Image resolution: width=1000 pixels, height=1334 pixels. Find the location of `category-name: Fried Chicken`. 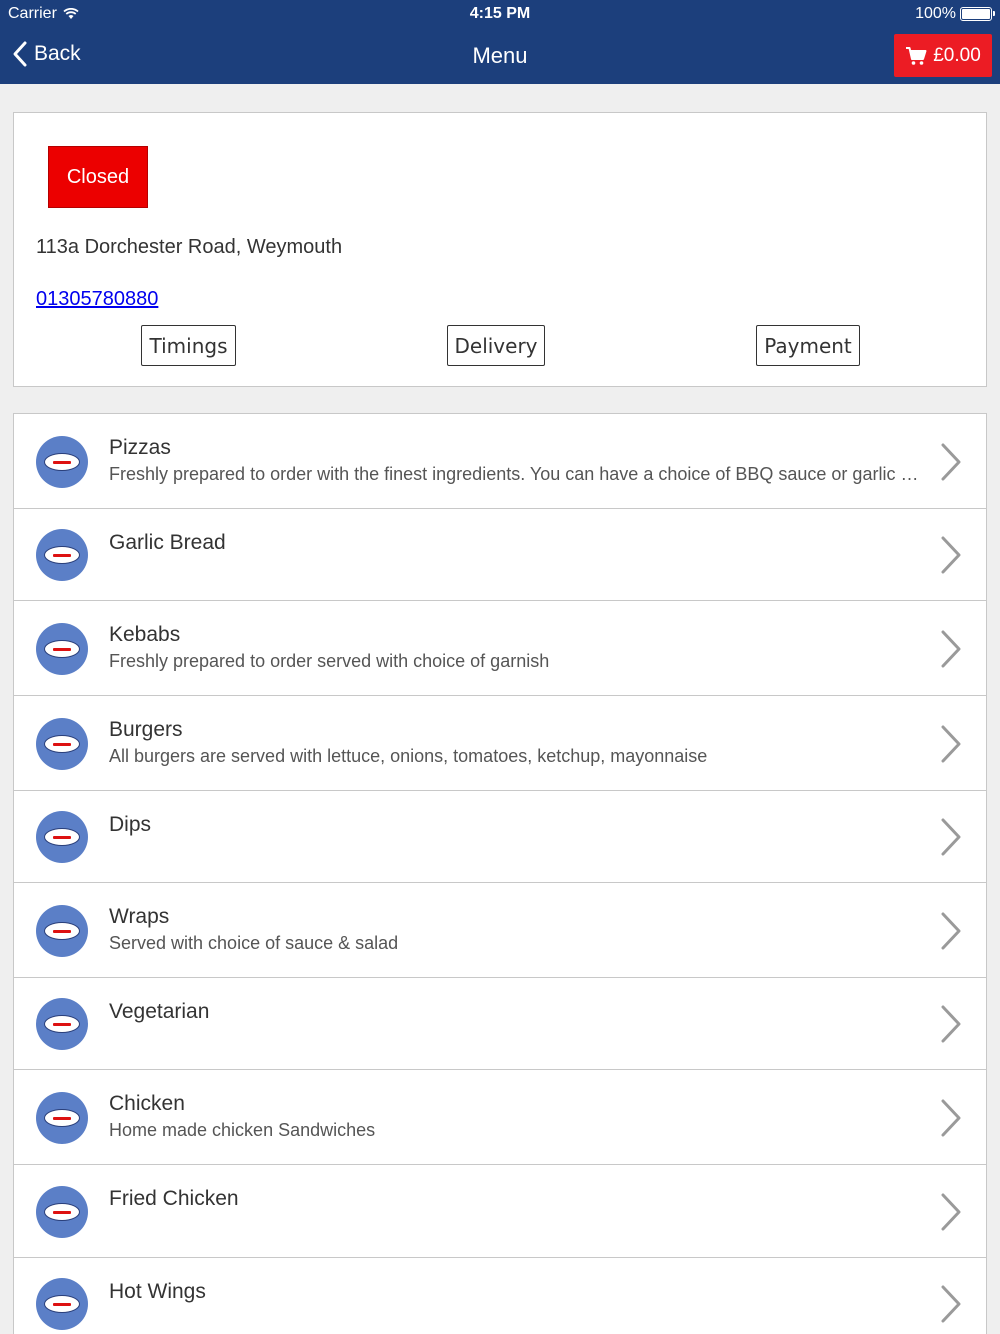

category-name: Fried Chicken is located at coordinates (174, 1198).